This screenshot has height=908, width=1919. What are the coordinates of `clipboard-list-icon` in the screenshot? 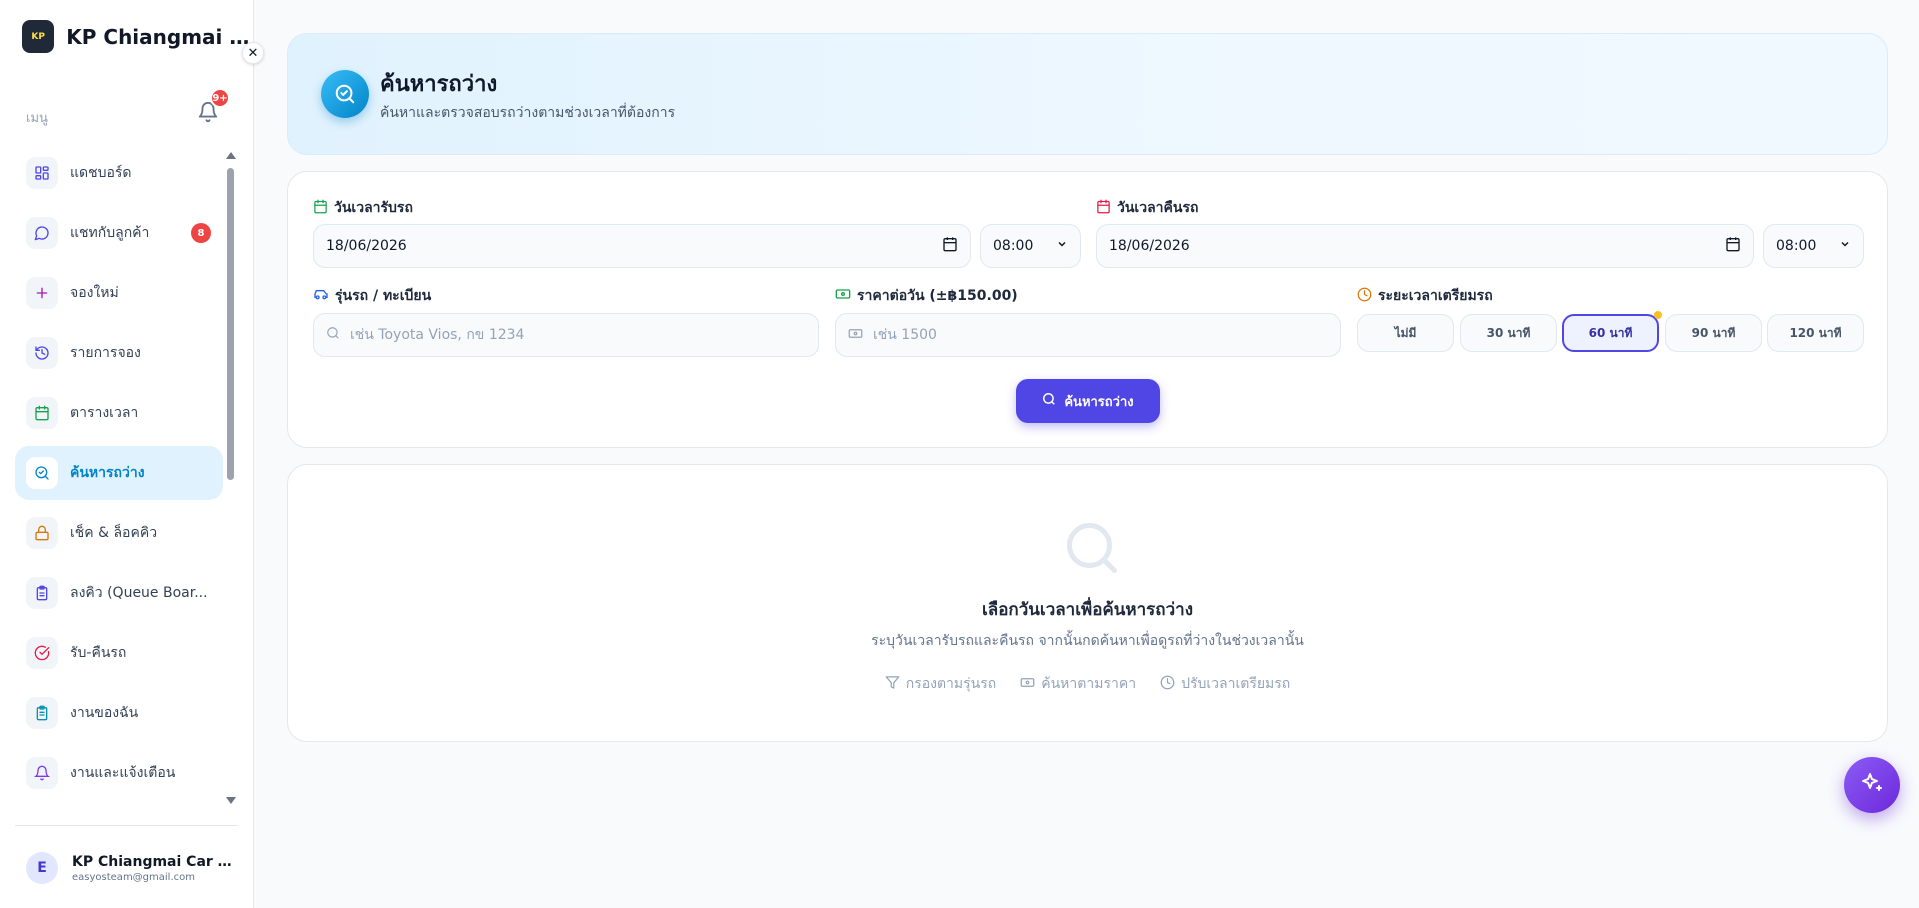 It's located at (42, 713).